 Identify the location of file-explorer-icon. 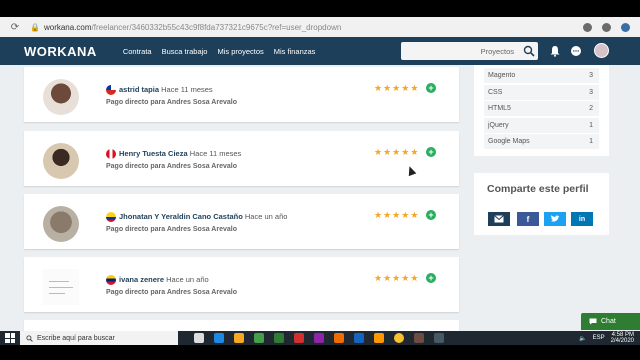
(239, 338).